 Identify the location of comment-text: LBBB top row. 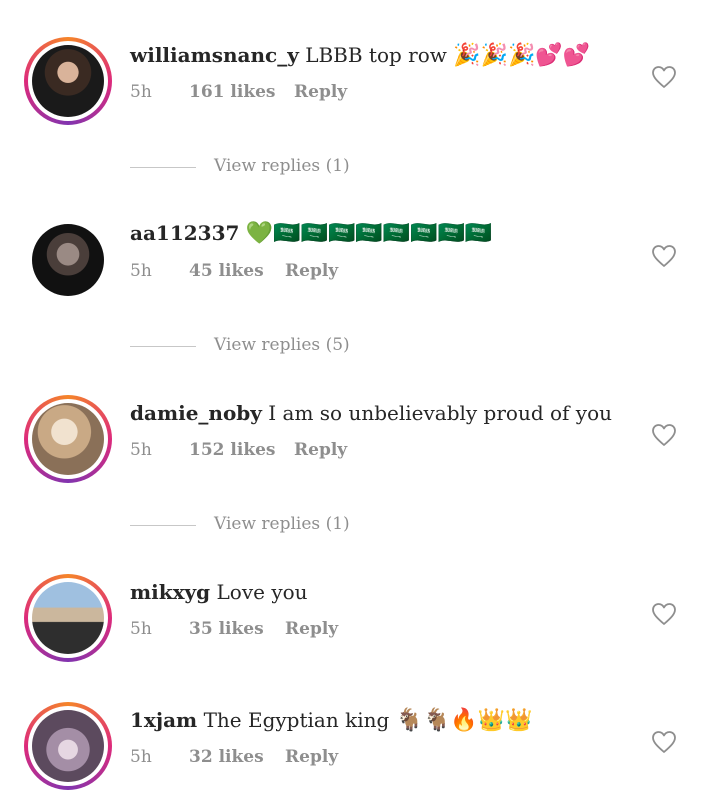
(376, 55).